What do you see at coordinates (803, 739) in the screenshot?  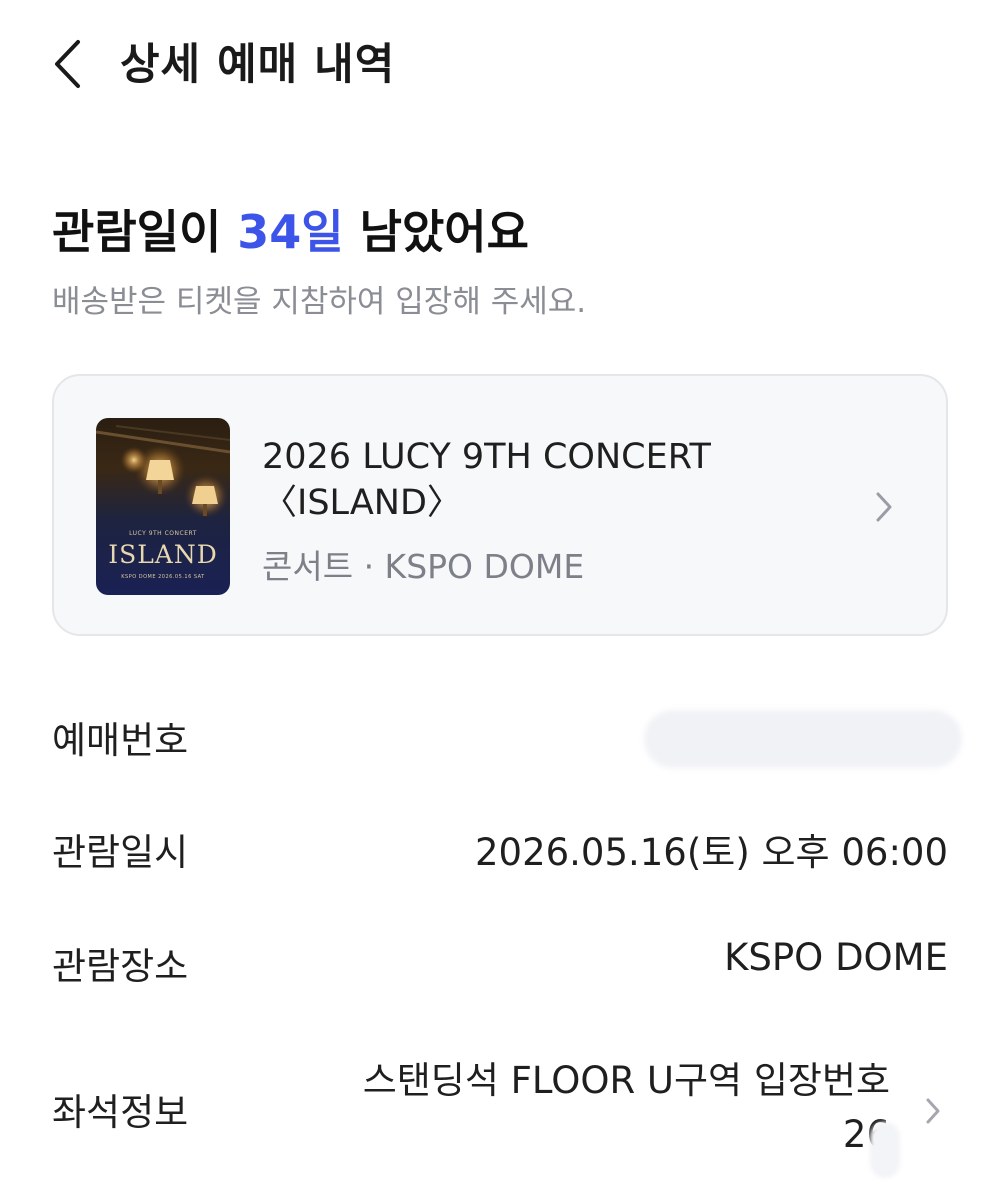 I see `booking-number-redacted` at bounding box center [803, 739].